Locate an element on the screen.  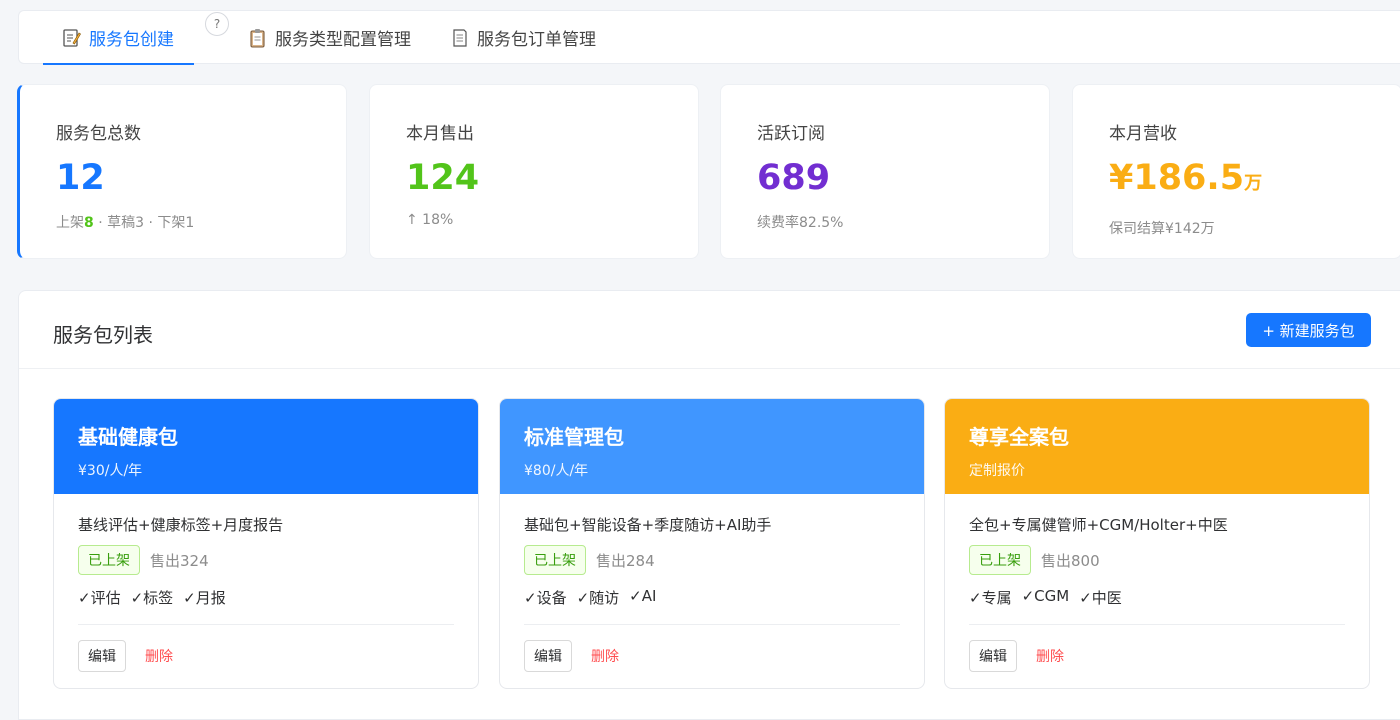
help-icon: ? is located at coordinates (217, 24).